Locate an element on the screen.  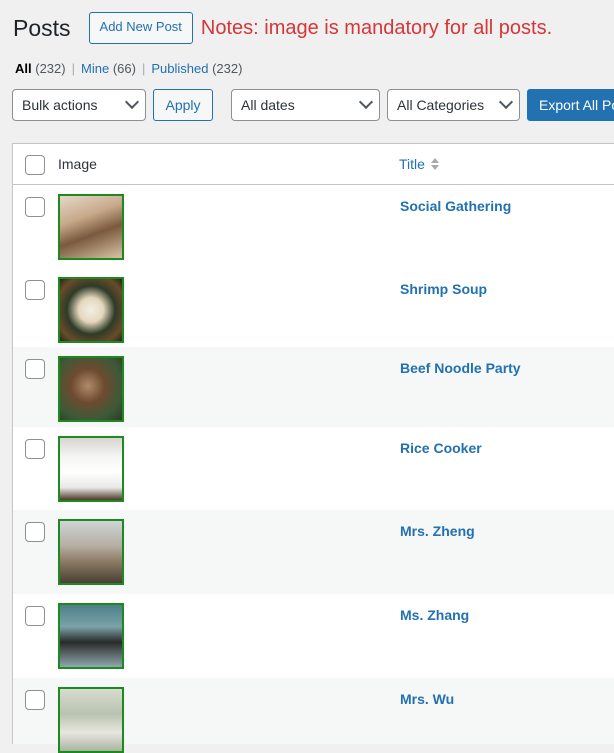
mrs-zheng-photo is located at coordinates (91, 552).